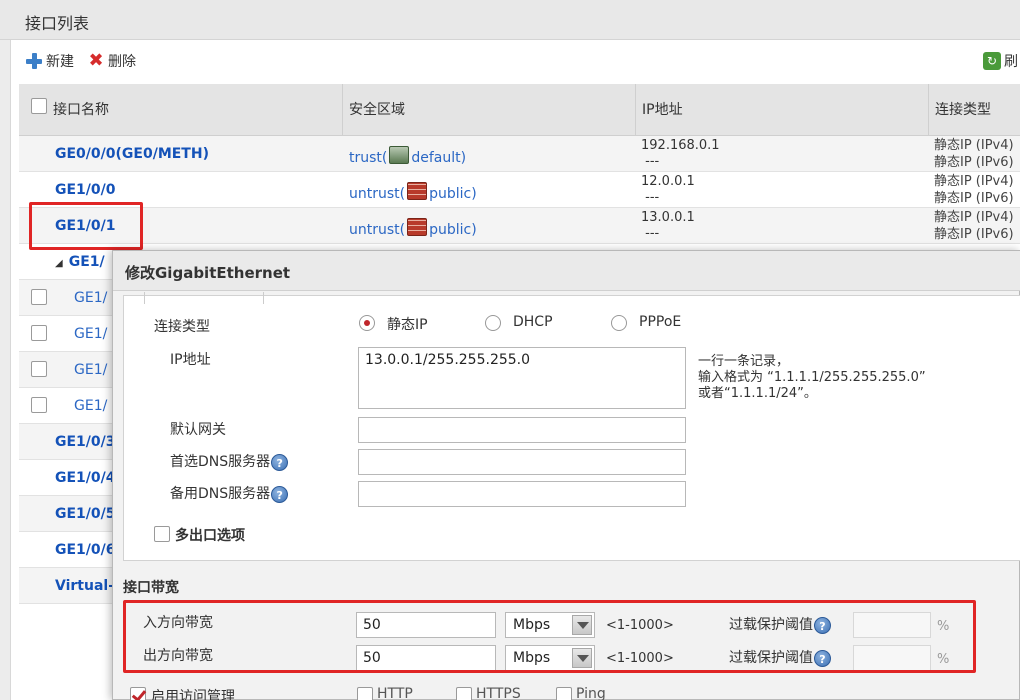 The height and width of the screenshot is (700, 1020). Describe the element at coordinates (86, 226) in the screenshot. I see `highlight-box-interface` at that location.